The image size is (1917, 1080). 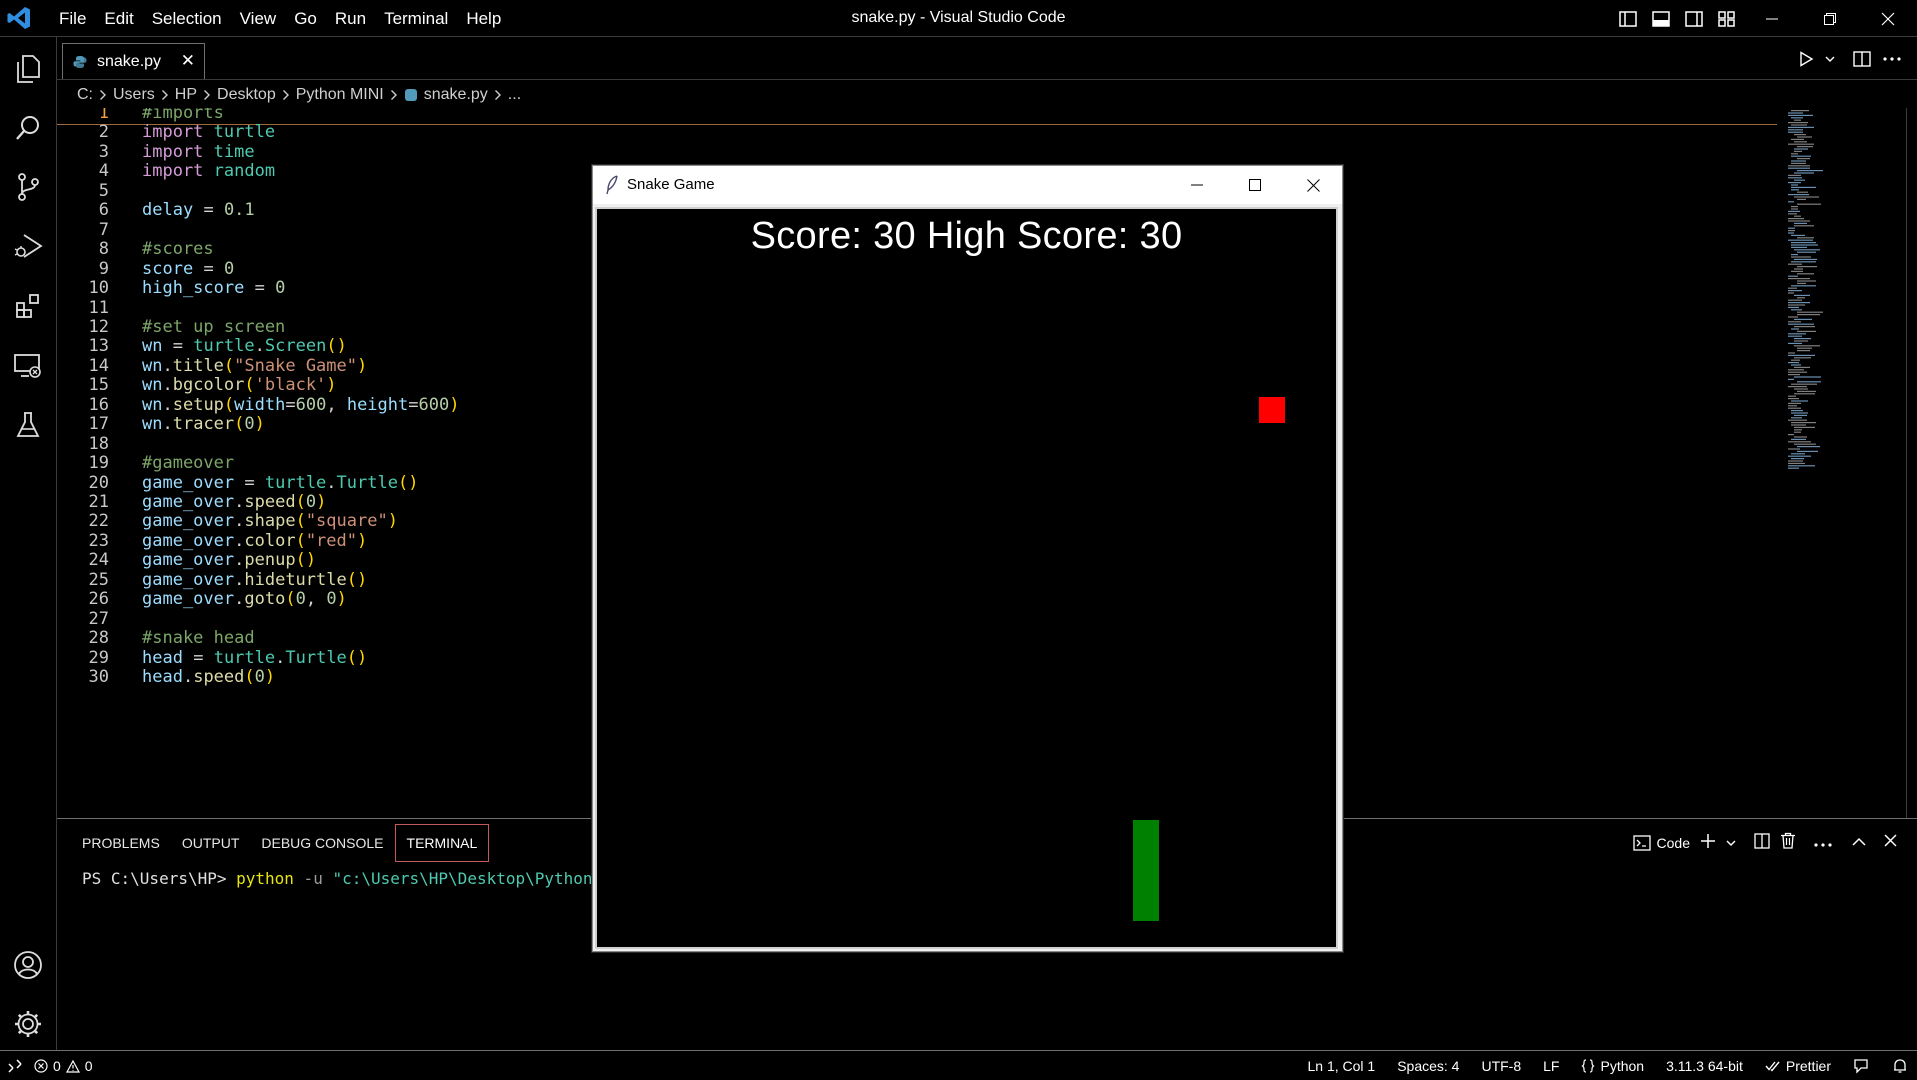 What do you see at coordinates (967, 185) in the screenshot?
I see `snake-window-titlebar: Snake Game` at bounding box center [967, 185].